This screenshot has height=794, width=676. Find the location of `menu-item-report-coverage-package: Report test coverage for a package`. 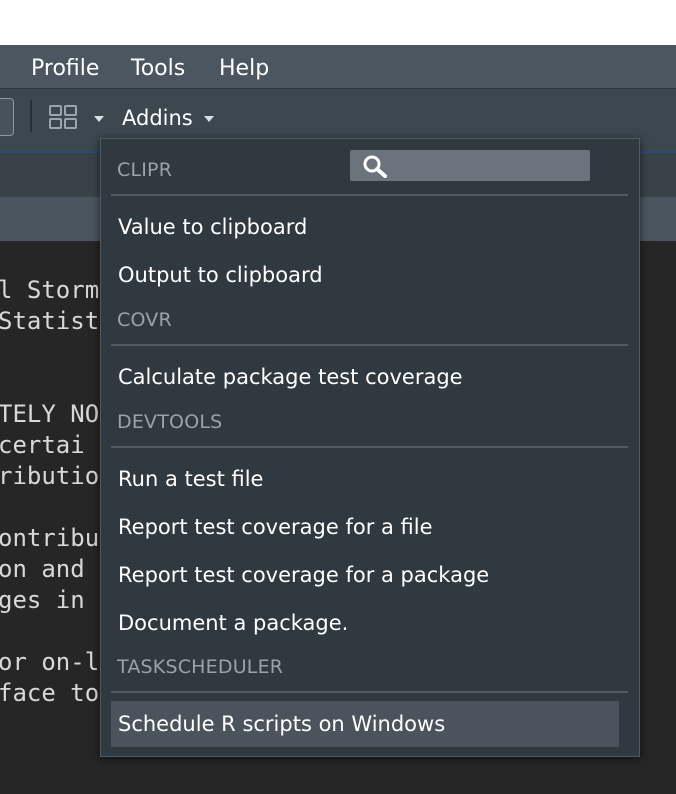

menu-item-report-coverage-package: Report test coverage for a package is located at coordinates (365, 575).